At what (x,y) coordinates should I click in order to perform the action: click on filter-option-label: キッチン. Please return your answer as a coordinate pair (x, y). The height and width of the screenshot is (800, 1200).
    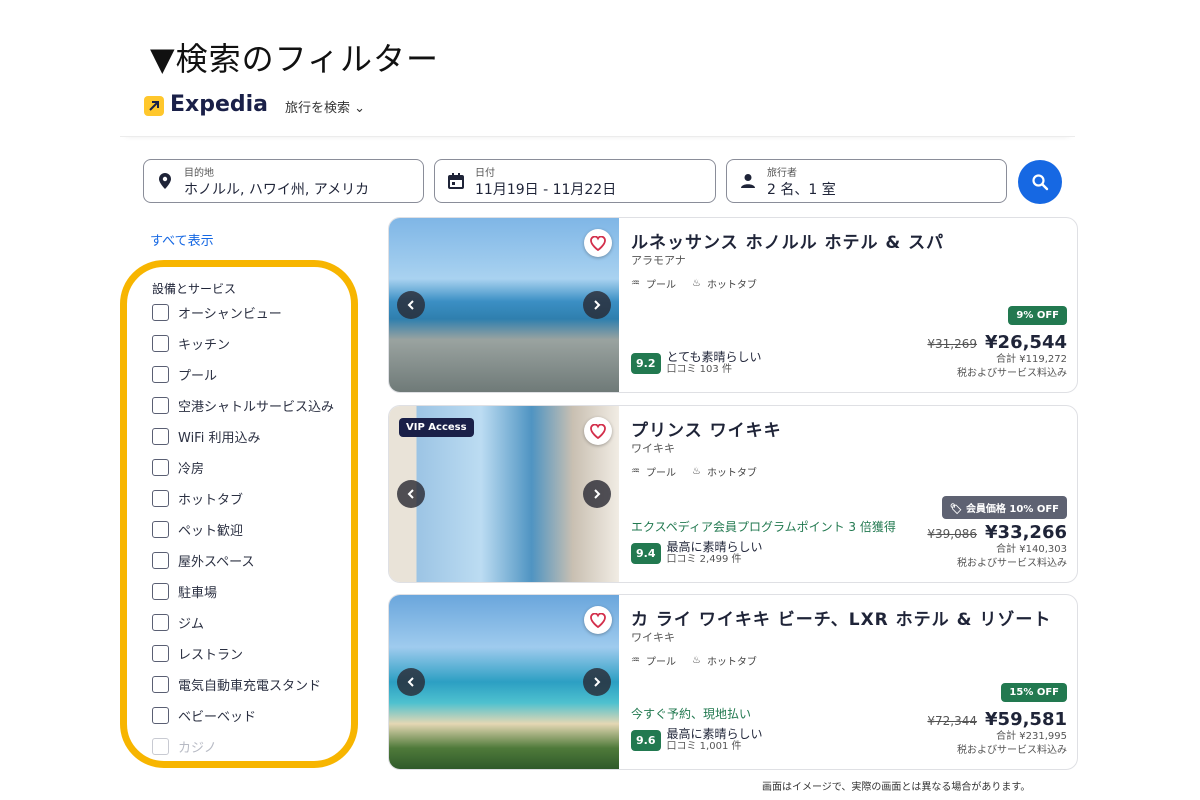
    Looking at the image, I should click on (204, 345).